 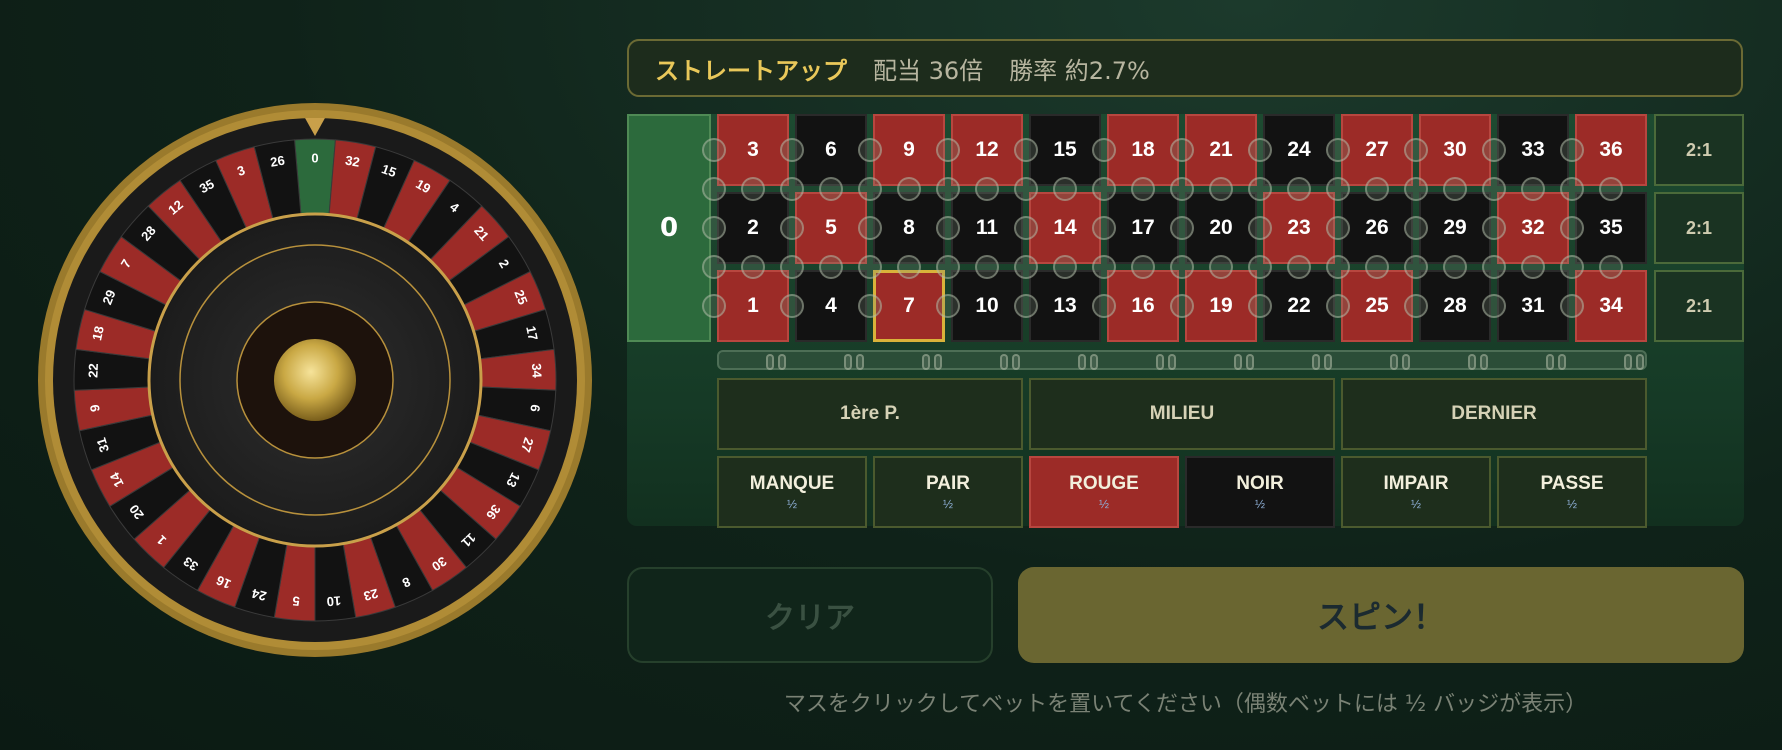 I want to click on number-cell-30: 30, so click(x=1455, y=150).